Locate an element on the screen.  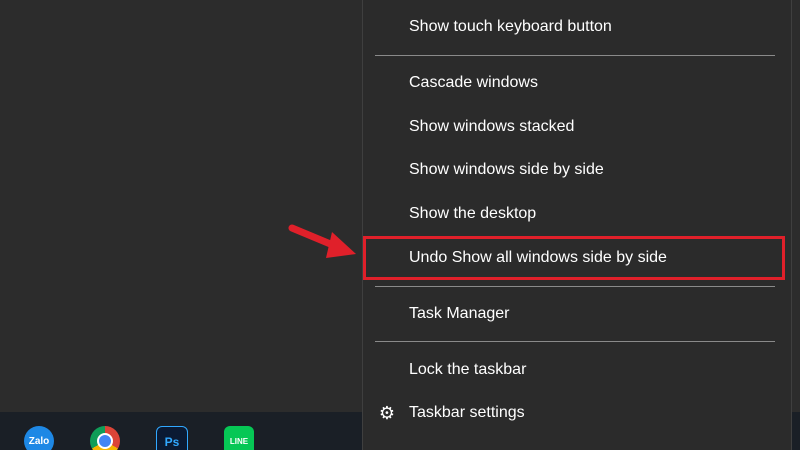
zalo-app-icon: Zalo is located at coordinates (39, 438).